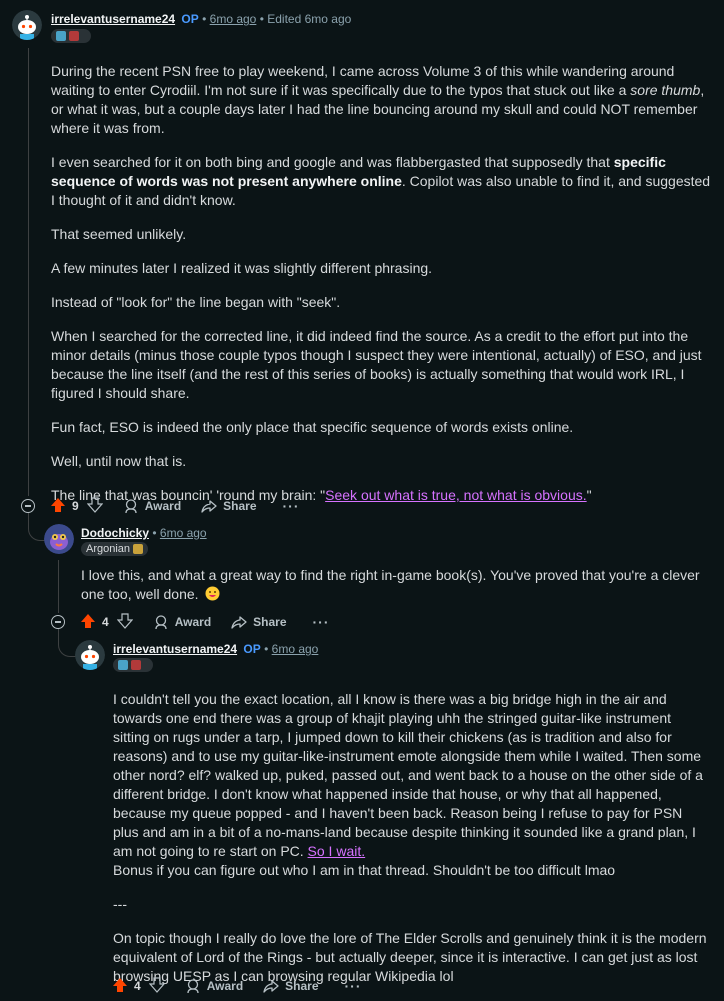 The height and width of the screenshot is (1001, 724). What do you see at coordinates (59, 539) in the screenshot?
I see `dodo-avatar` at bounding box center [59, 539].